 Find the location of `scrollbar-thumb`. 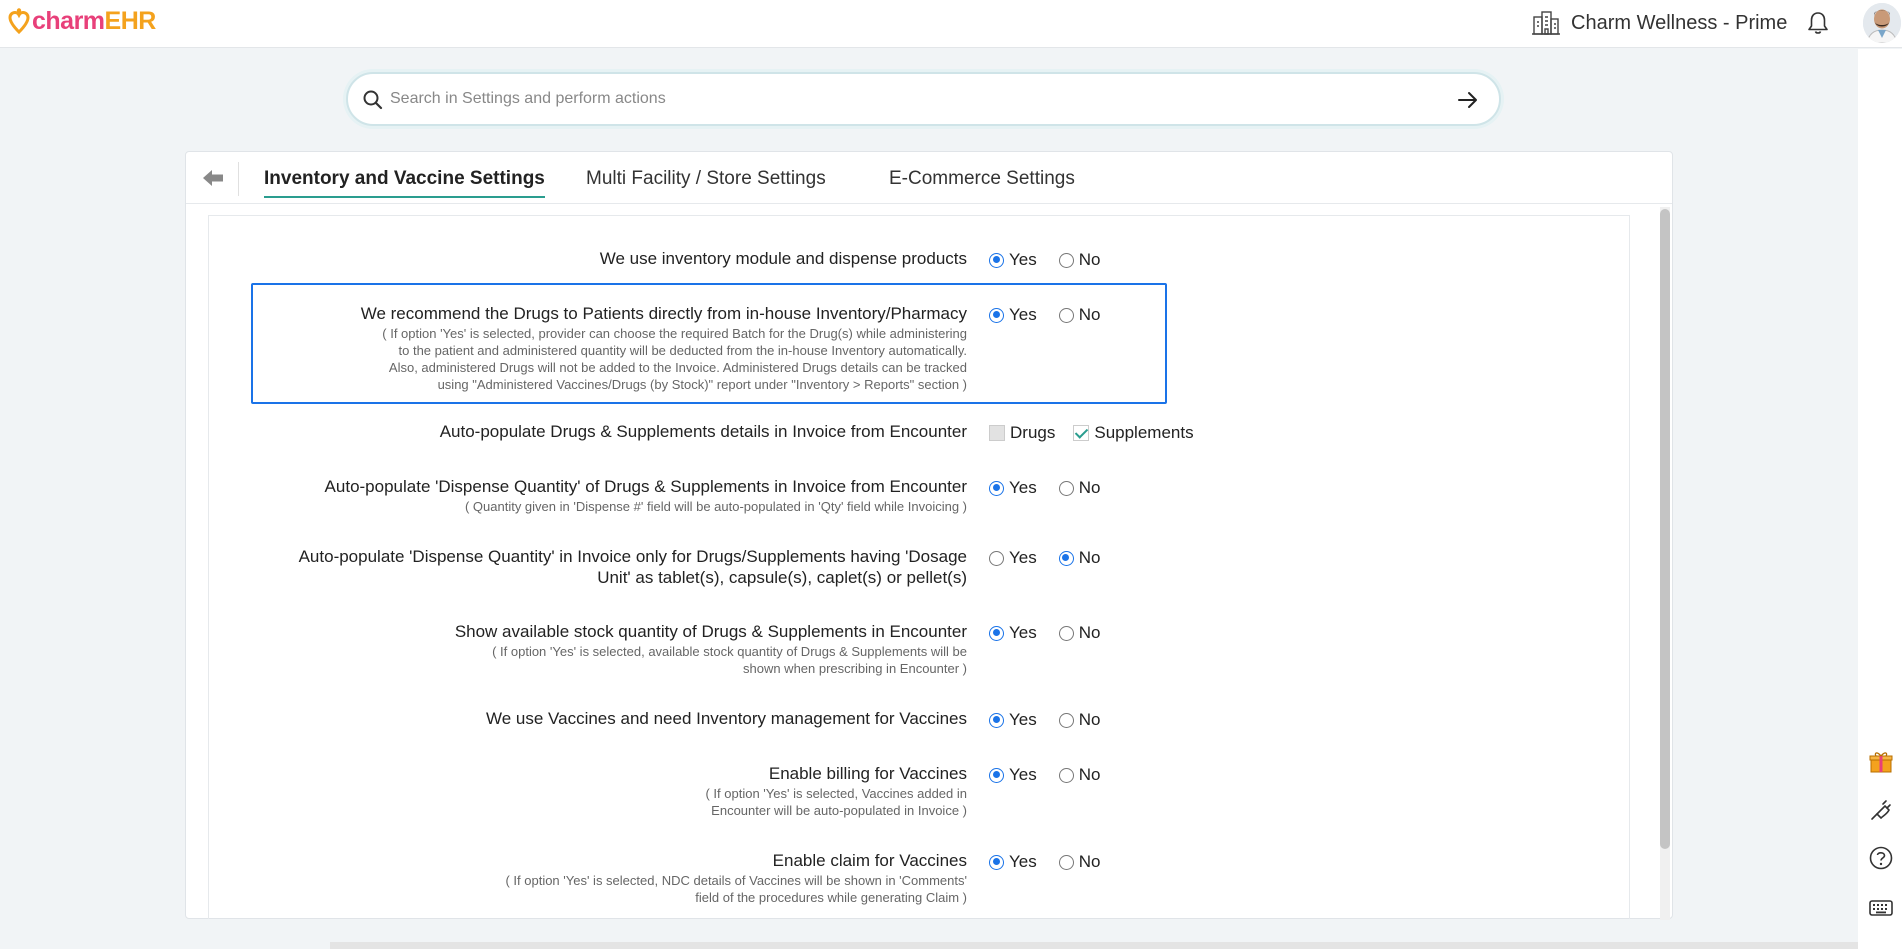

scrollbar-thumb is located at coordinates (1665, 529).